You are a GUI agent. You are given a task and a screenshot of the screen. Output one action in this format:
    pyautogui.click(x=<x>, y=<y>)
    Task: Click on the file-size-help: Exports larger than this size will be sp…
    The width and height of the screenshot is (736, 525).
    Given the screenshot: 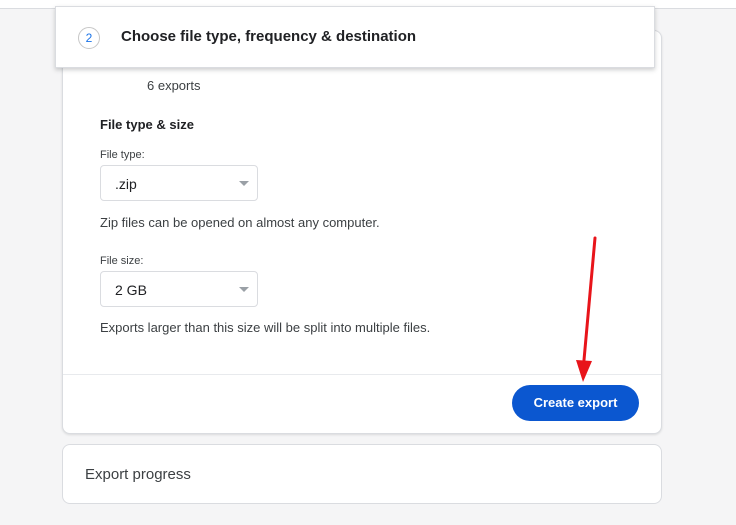 What is the action you would take?
    pyautogui.click(x=265, y=327)
    